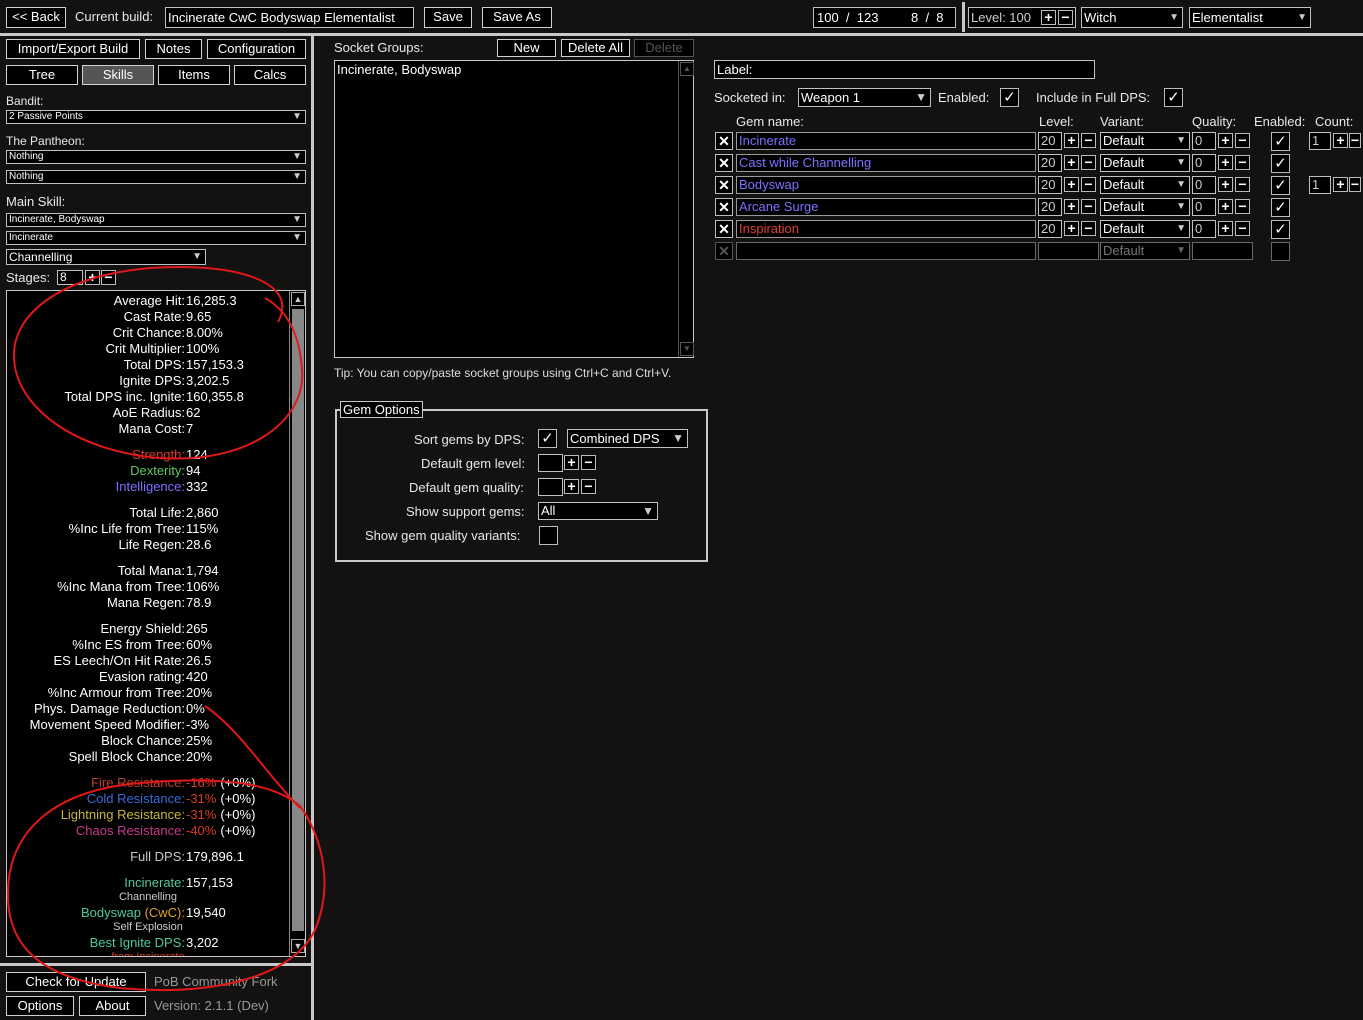  What do you see at coordinates (252, 757) in the screenshot?
I see `annotation-stroke-mid` at bounding box center [252, 757].